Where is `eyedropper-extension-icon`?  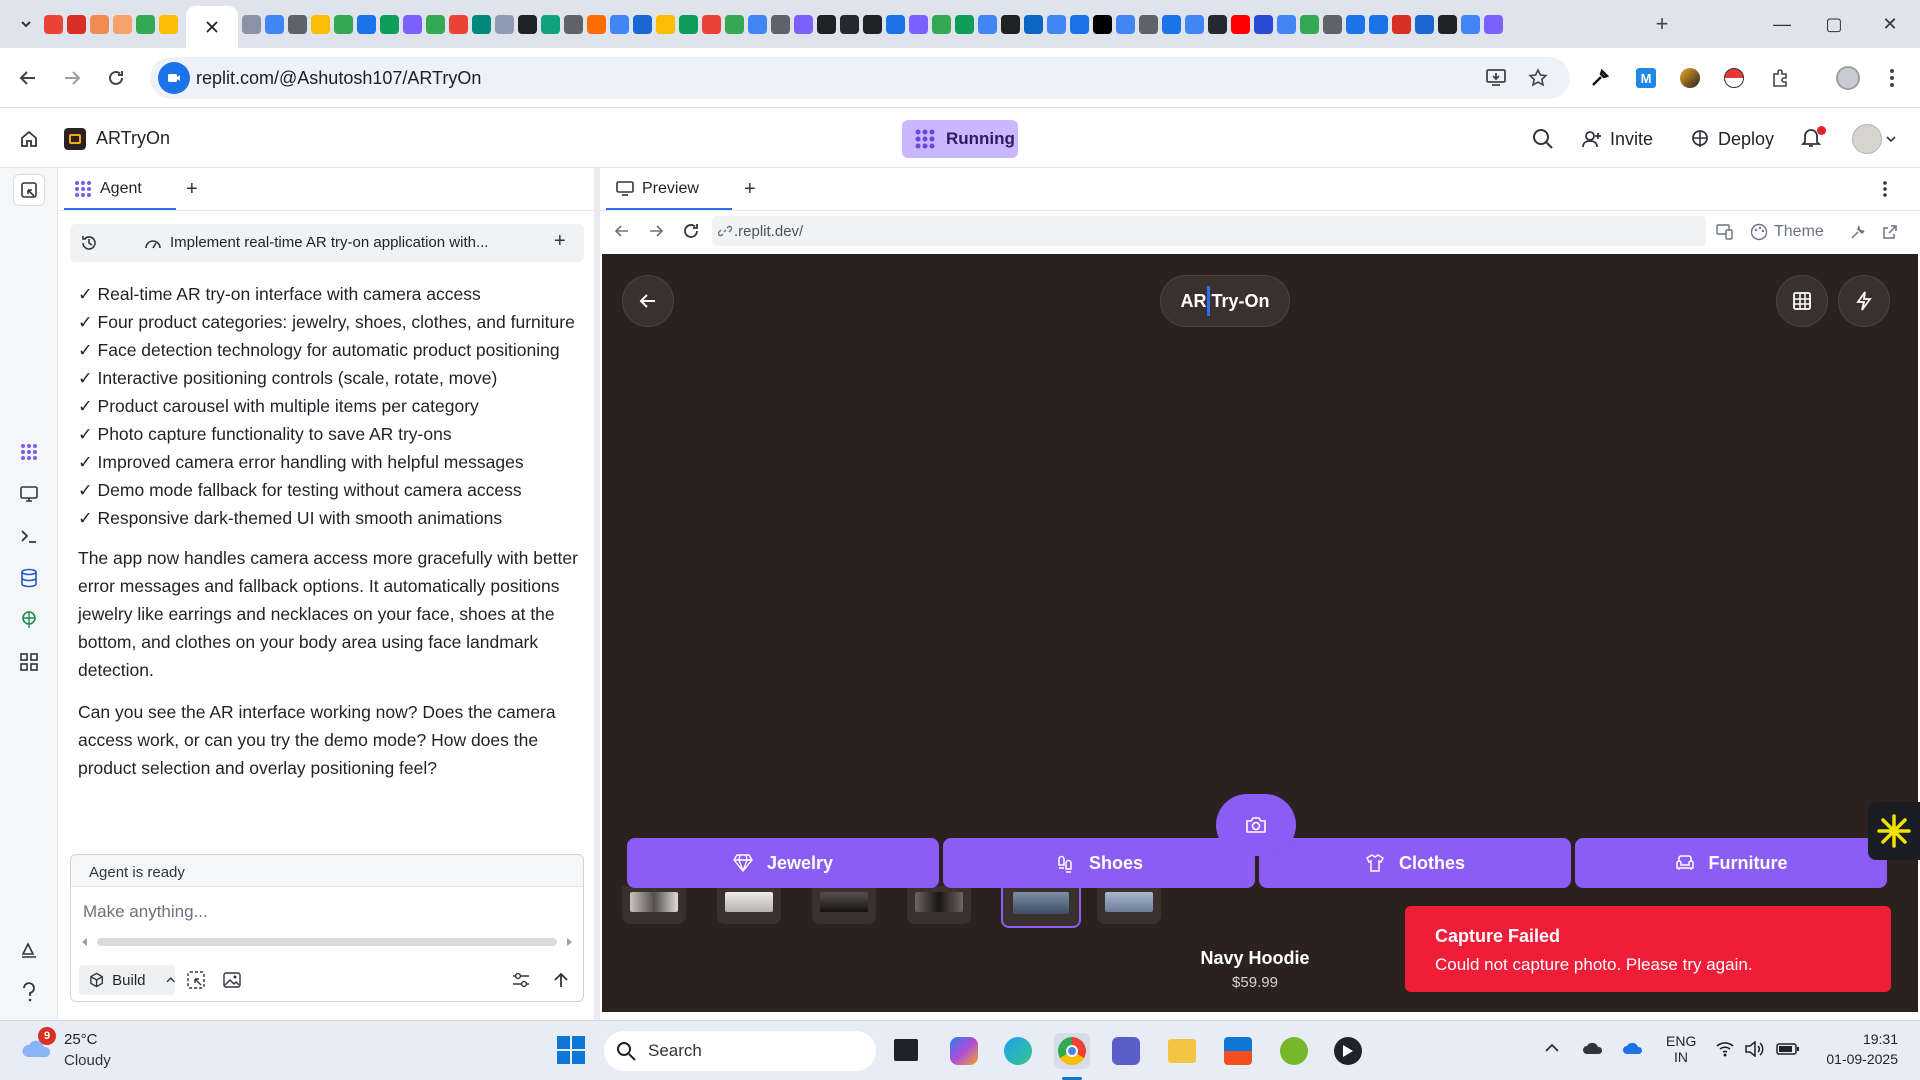 eyedropper-extension-icon is located at coordinates (1600, 78).